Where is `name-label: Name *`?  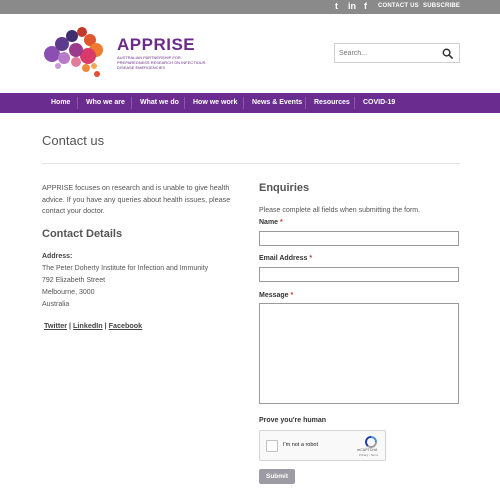 name-label: Name * is located at coordinates (271, 222).